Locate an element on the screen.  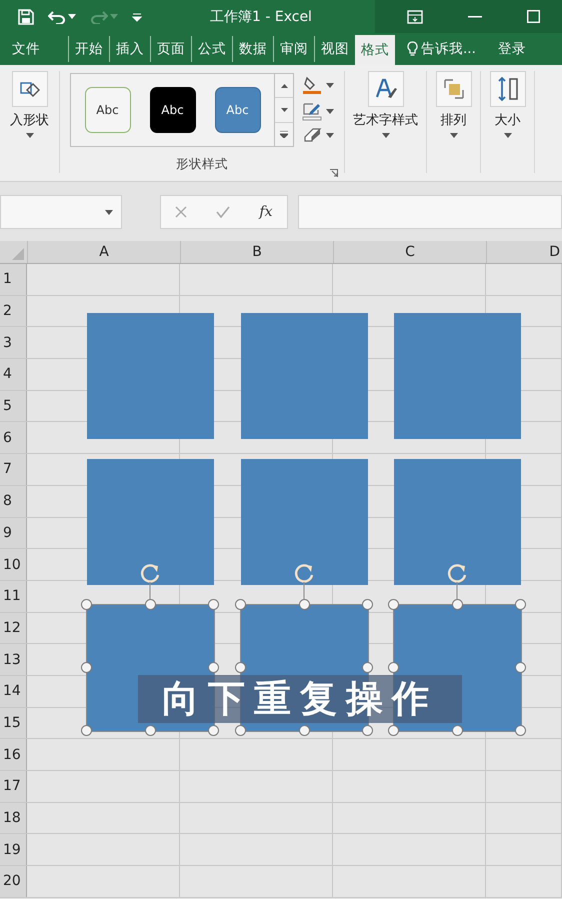
letter-brush-icon is located at coordinates (386, 89).